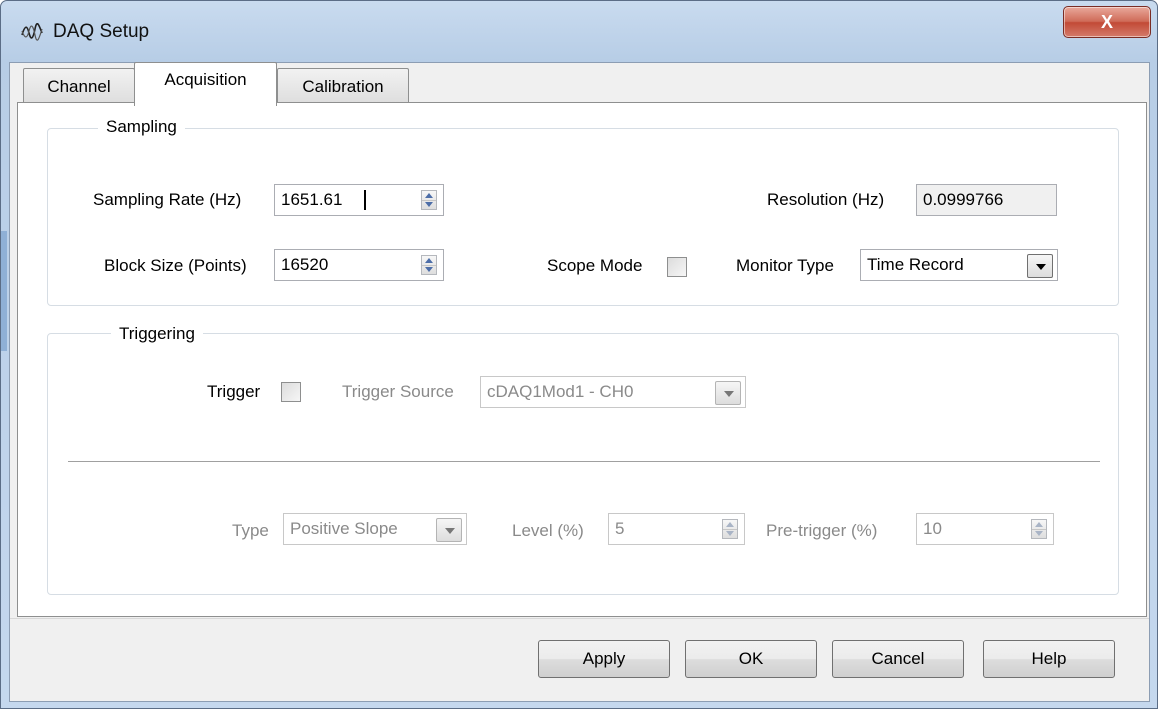  What do you see at coordinates (915, 264) in the screenshot?
I see `monitor-type-value: Time Record` at bounding box center [915, 264].